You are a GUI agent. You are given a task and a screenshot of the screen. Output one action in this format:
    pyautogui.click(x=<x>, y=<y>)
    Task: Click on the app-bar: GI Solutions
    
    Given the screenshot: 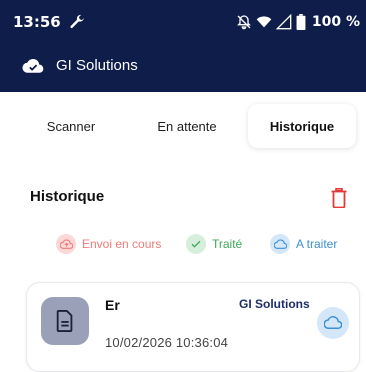 What is the action you would take?
    pyautogui.click(x=183, y=67)
    